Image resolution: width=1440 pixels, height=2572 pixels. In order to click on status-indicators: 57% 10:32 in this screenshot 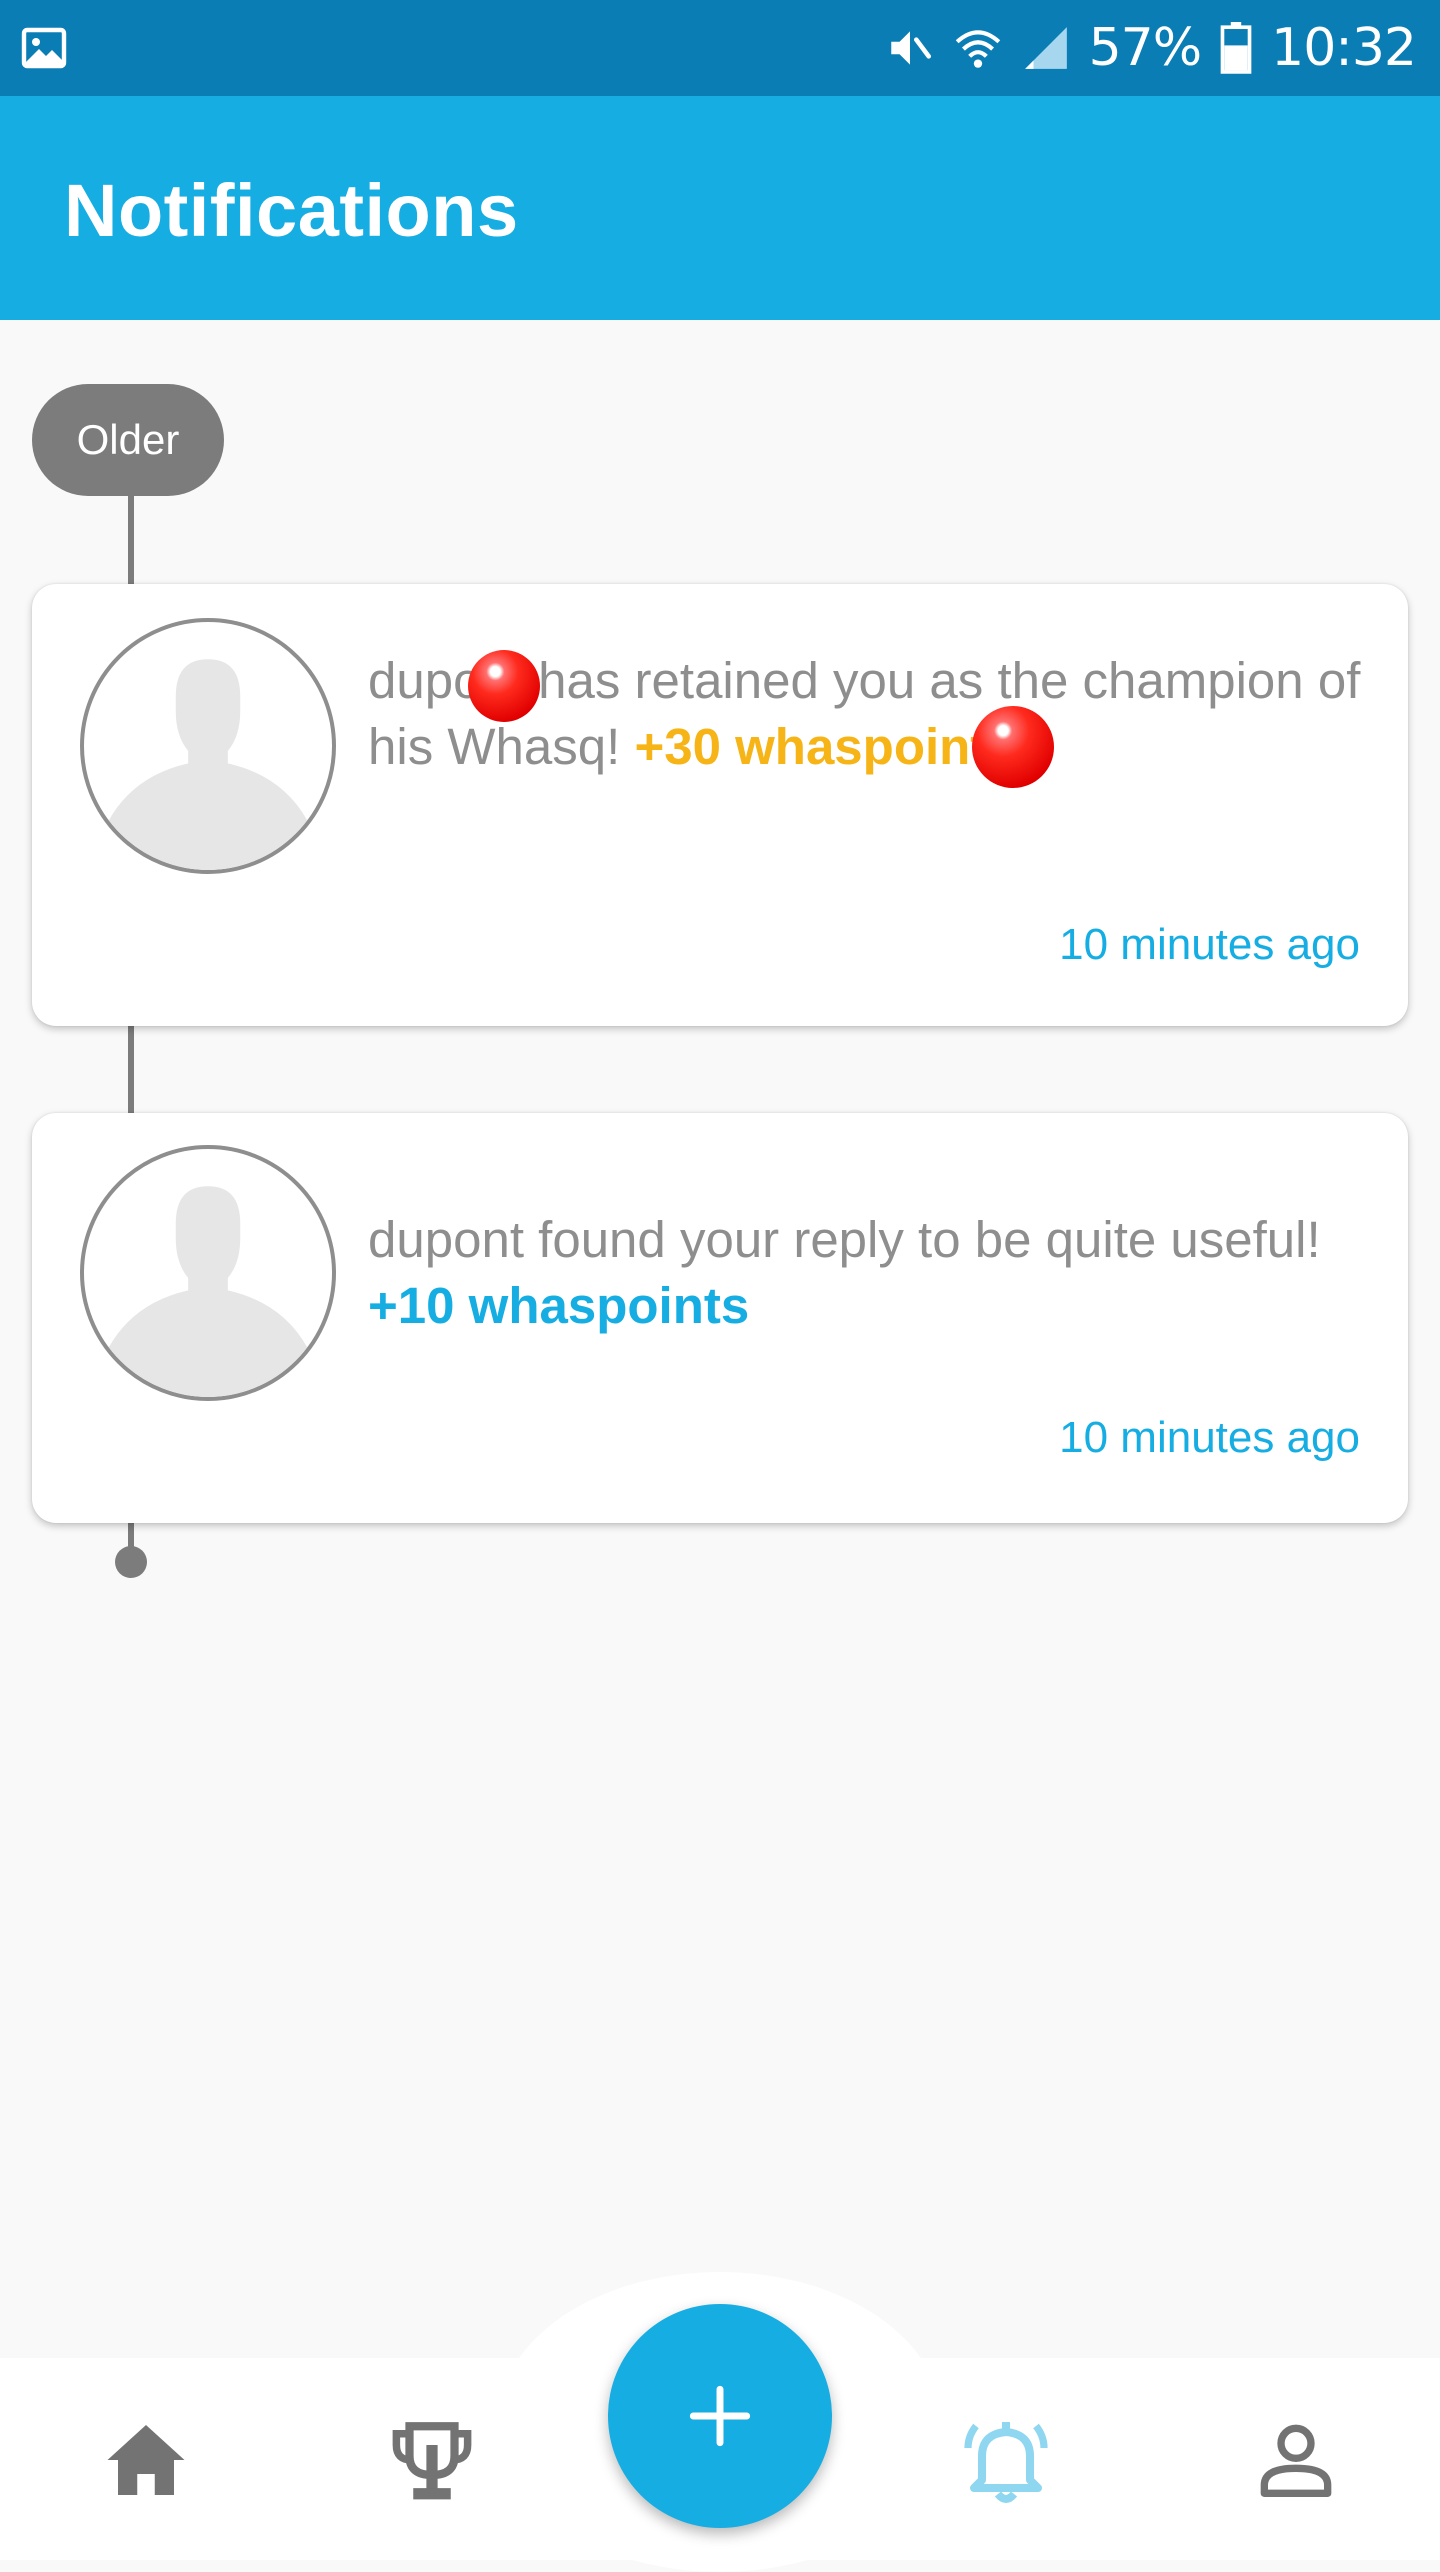, I will do `click(1151, 48)`.